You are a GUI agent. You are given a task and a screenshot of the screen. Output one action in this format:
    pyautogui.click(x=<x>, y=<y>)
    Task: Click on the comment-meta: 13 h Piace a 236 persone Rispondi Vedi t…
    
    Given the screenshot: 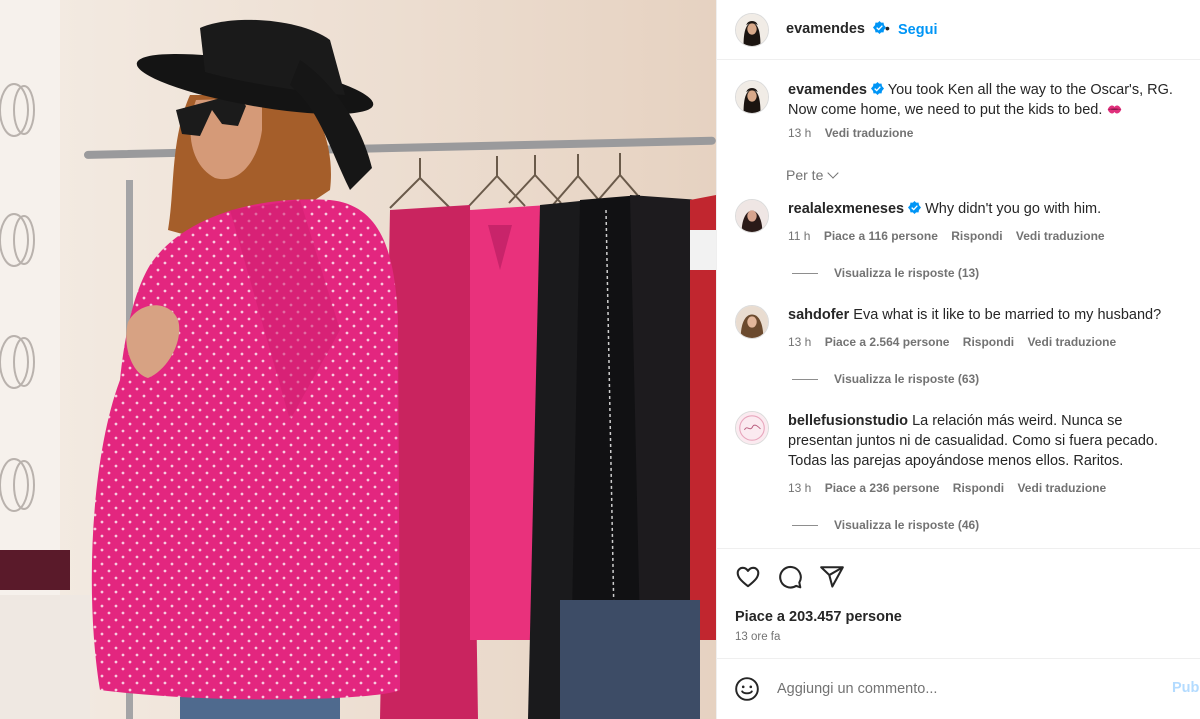 What is the action you would take?
    pyautogui.click(x=952, y=488)
    